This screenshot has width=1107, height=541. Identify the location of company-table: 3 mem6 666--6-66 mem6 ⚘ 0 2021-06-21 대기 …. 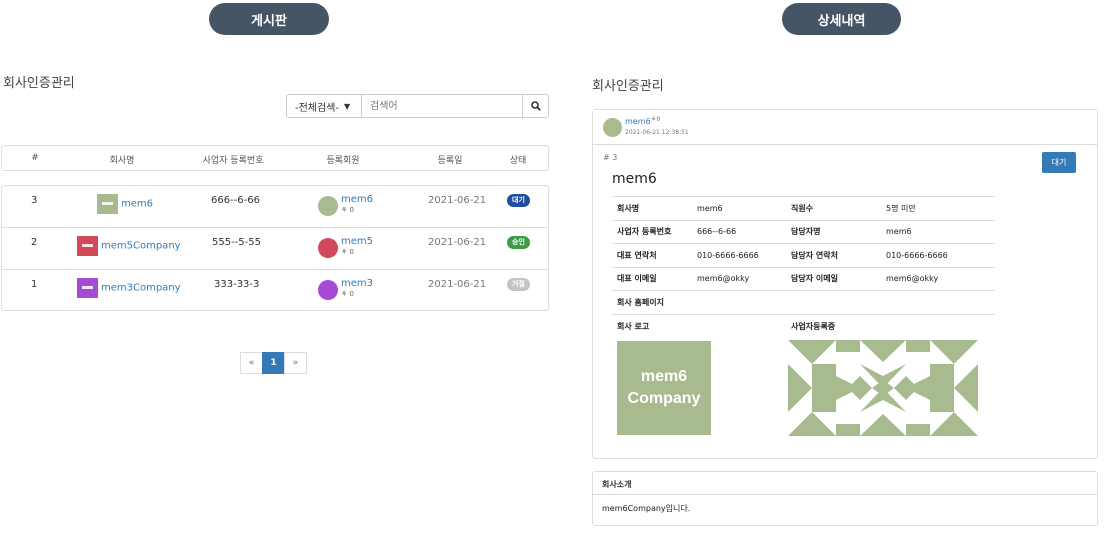
(275, 248).